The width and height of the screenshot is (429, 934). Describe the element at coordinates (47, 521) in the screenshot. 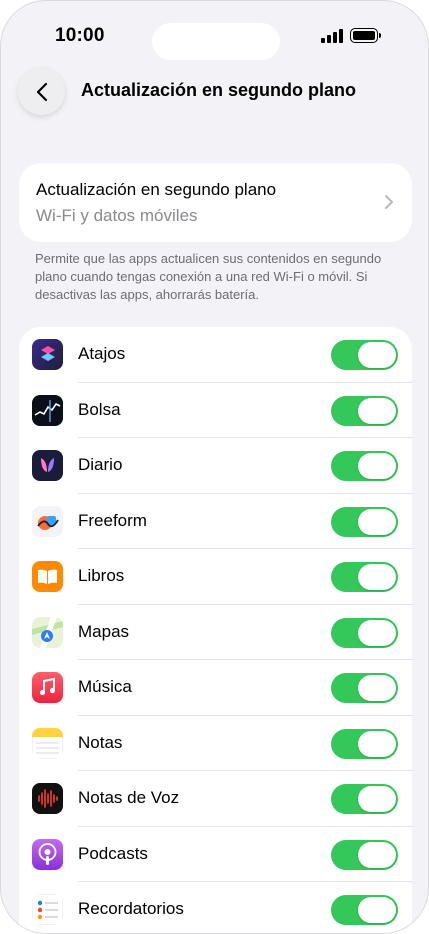

I see `freeform-icon` at that location.